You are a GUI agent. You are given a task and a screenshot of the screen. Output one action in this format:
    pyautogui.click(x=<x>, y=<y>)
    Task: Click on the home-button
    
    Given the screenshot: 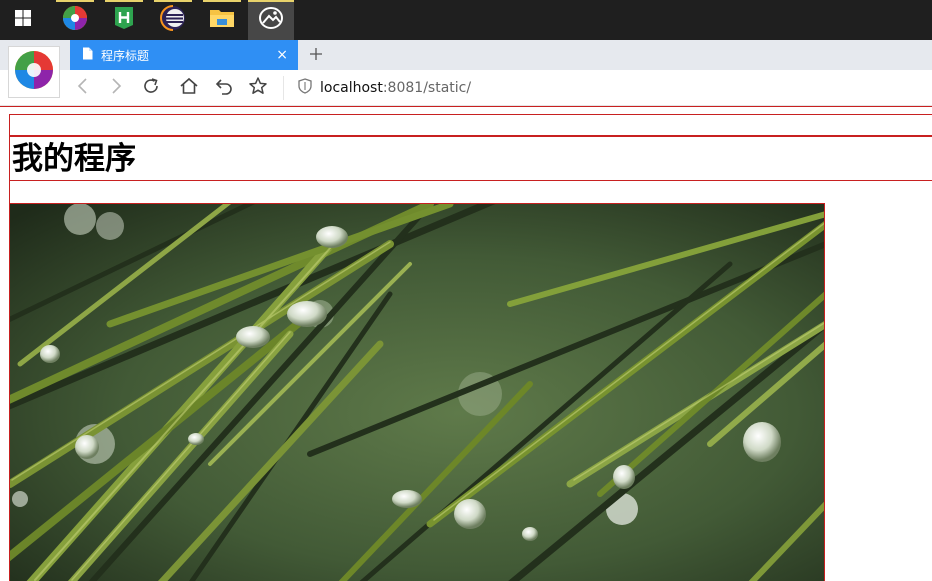 What is the action you would take?
    pyautogui.click(x=189, y=88)
    